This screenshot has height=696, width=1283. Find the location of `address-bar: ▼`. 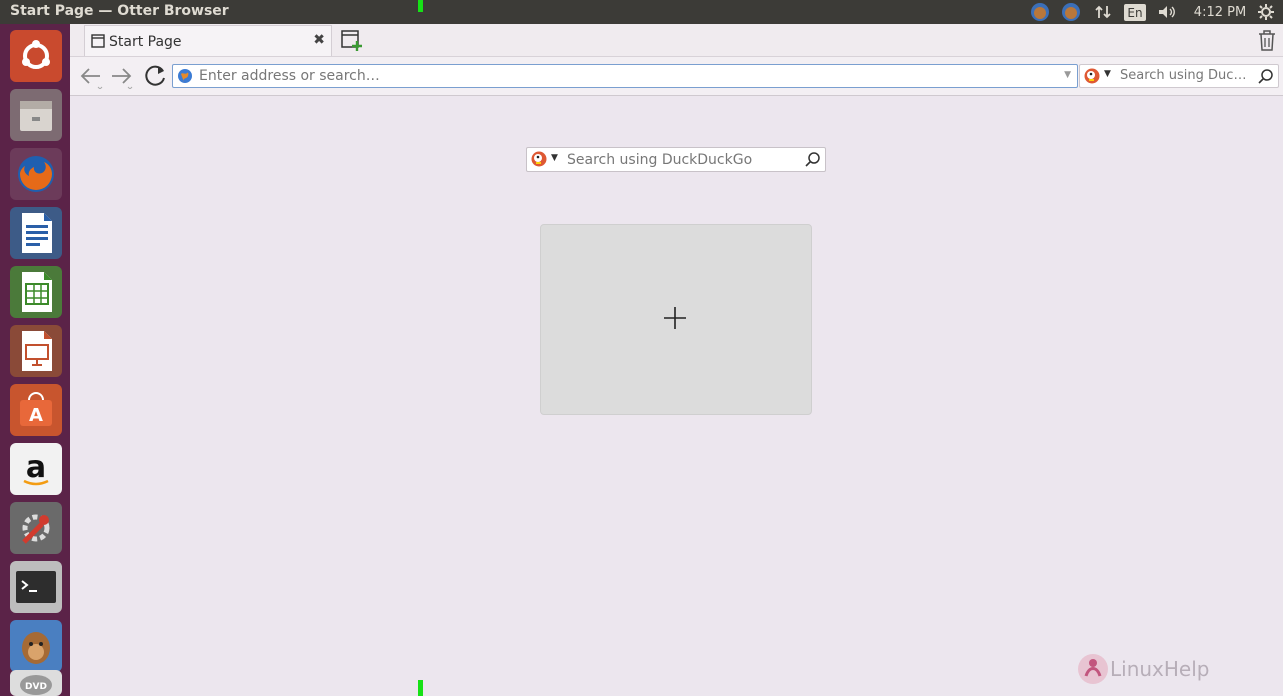

address-bar: ▼ is located at coordinates (625, 76).